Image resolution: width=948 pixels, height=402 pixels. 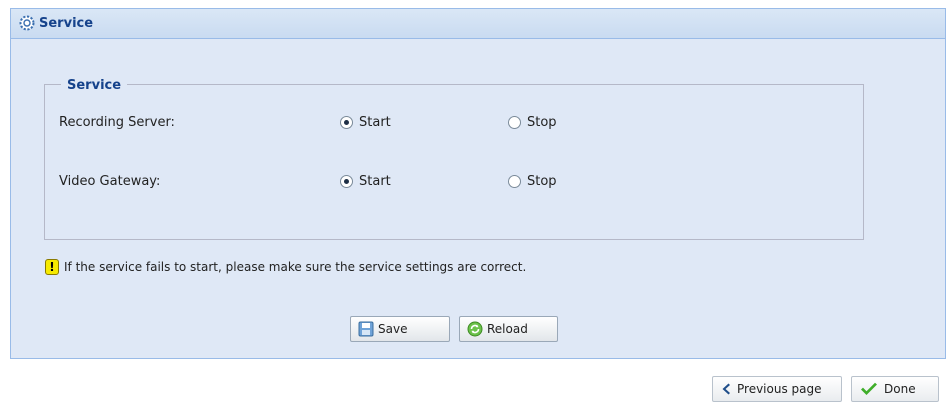 What do you see at coordinates (478, 24) in the screenshot?
I see `panel-header: Service` at bounding box center [478, 24].